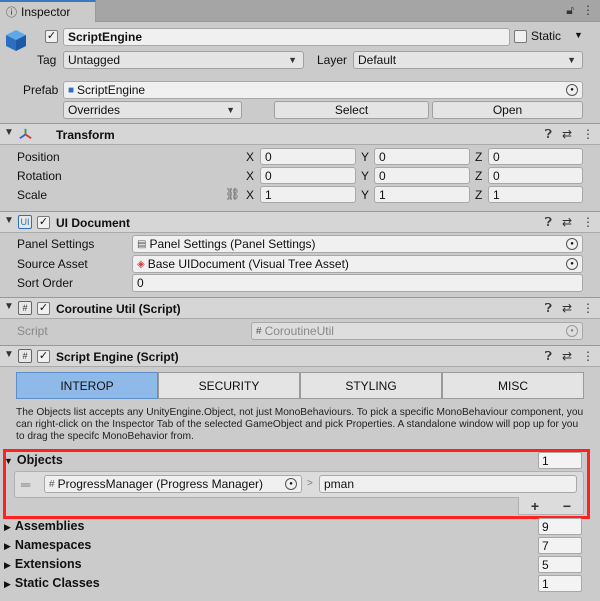  Describe the element at coordinates (308, 194) in the screenshot. I see `scale-x-field: 1` at that location.